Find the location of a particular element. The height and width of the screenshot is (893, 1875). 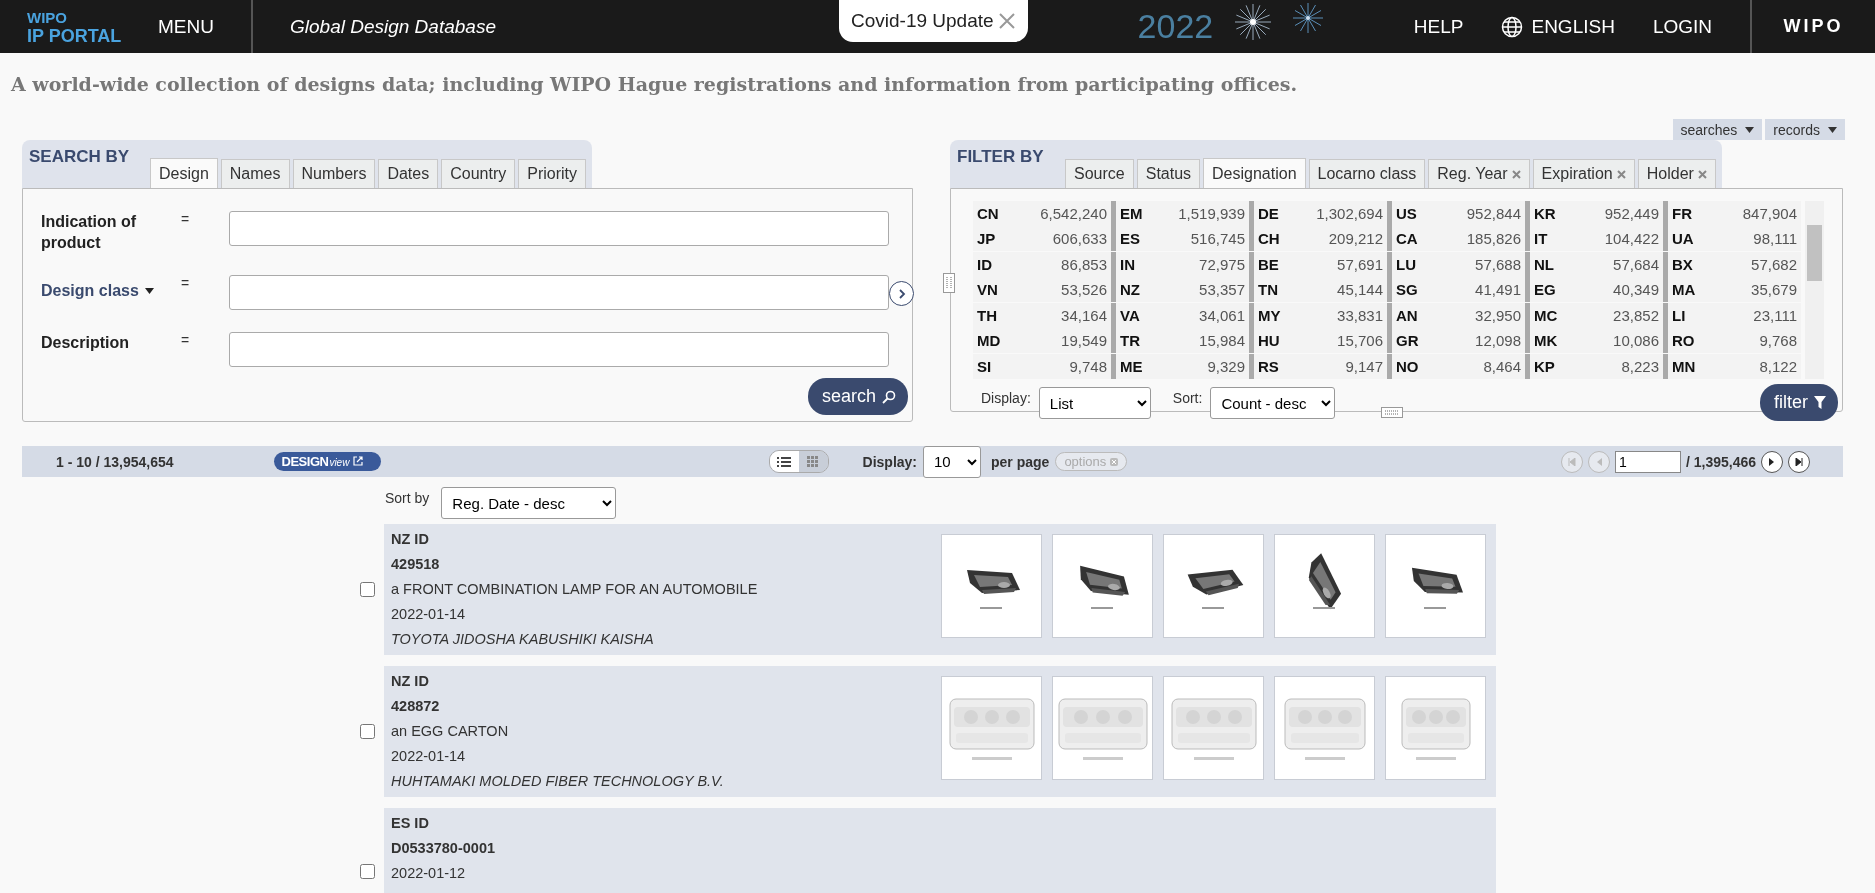

count-item: EM 1,519,939 is located at coordinates (1180, 213).